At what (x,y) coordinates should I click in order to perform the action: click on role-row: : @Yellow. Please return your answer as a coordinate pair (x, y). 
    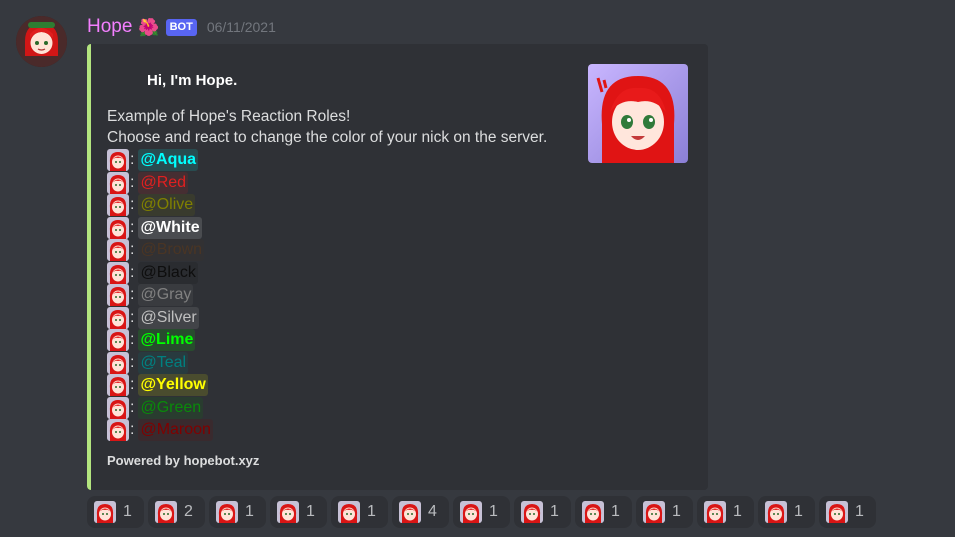
    Looking at the image, I should click on (160, 385).